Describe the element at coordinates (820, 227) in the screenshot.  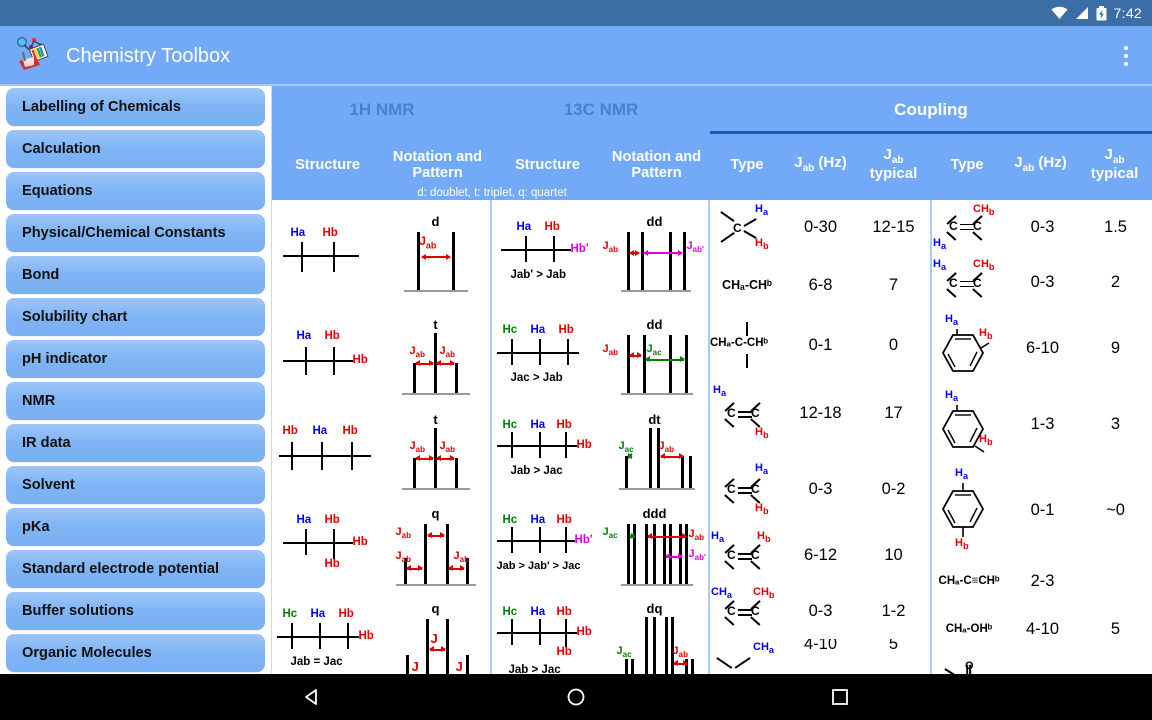
I see `table-cell: 0-30` at that location.